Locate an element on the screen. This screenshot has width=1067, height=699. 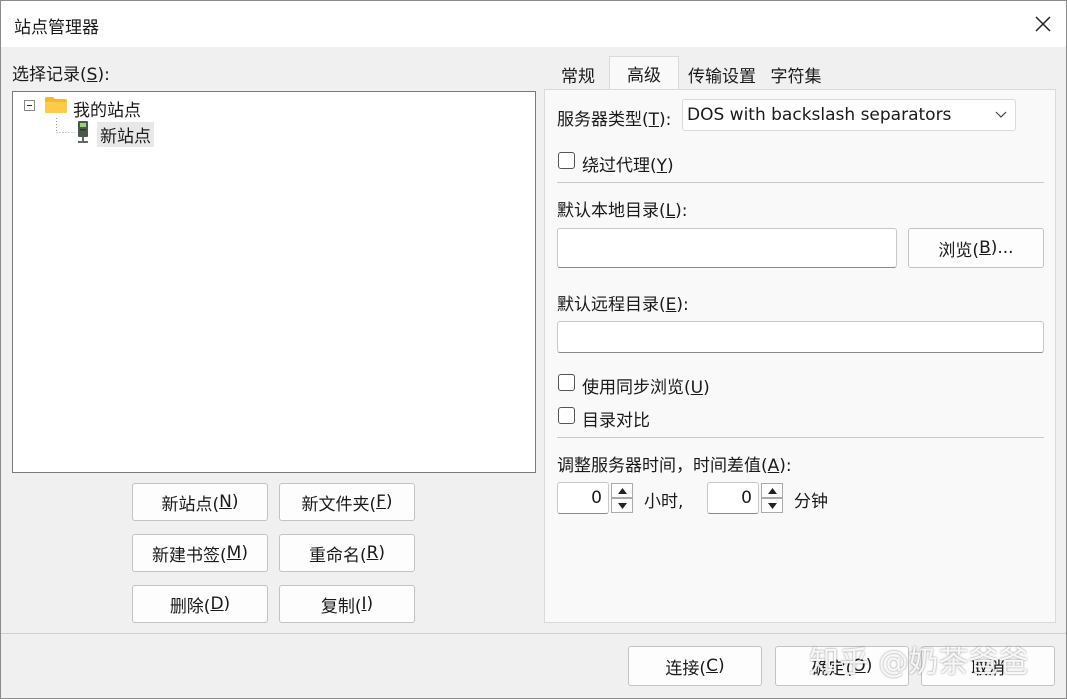
server-icon is located at coordinates (83, 134).